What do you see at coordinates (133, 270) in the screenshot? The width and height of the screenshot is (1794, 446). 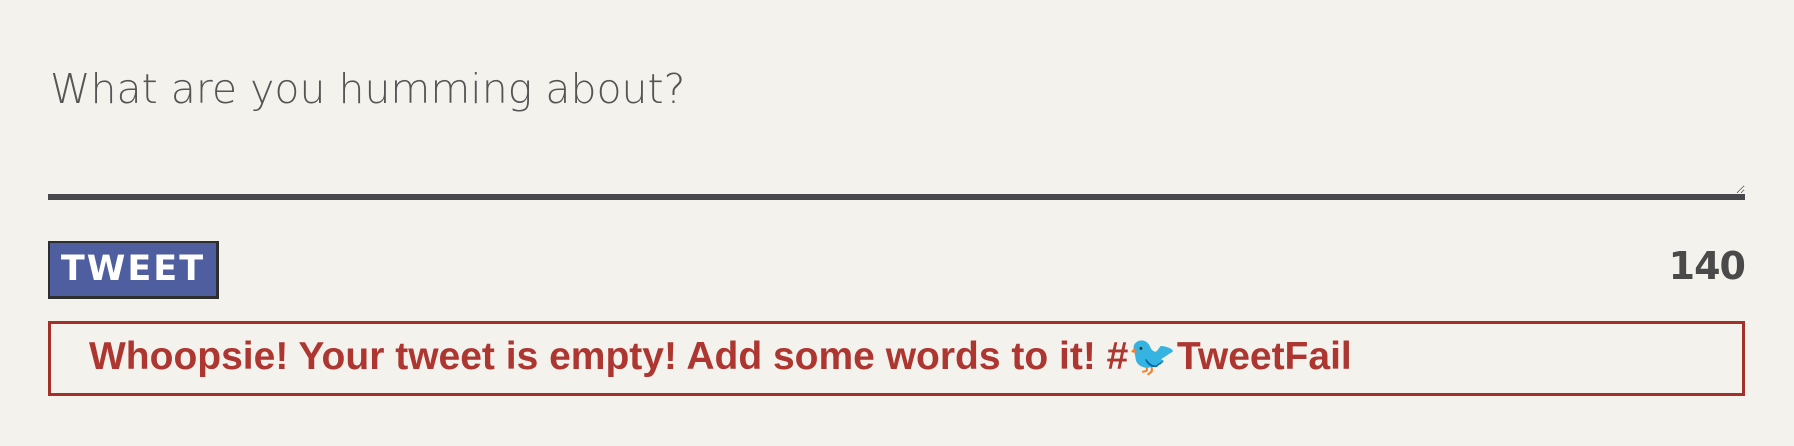 I see `tweet-button: TWEET` at bounding box center [133, 270].